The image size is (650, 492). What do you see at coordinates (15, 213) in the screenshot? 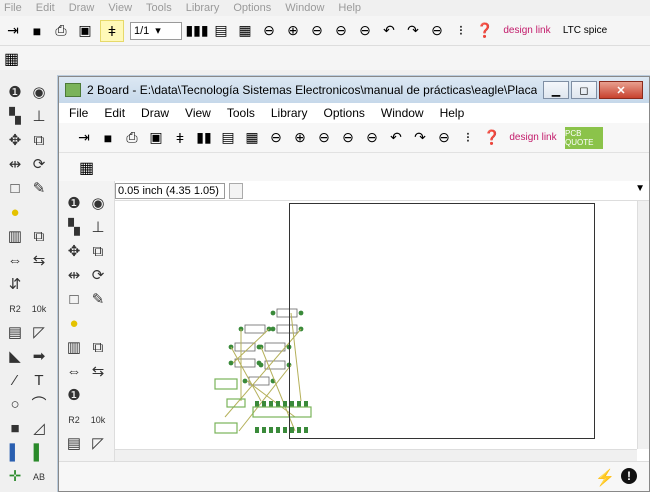
I see `paste-icon: ●` at bounding box center [15, 213].